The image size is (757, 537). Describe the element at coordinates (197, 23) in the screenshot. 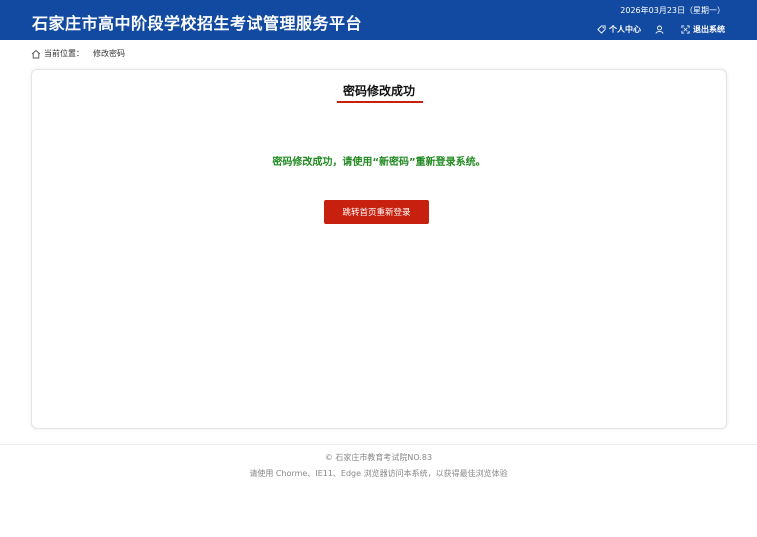

I see `app-title: 石家庄市高中阶段学校招生考试管理服务平台` at that location.